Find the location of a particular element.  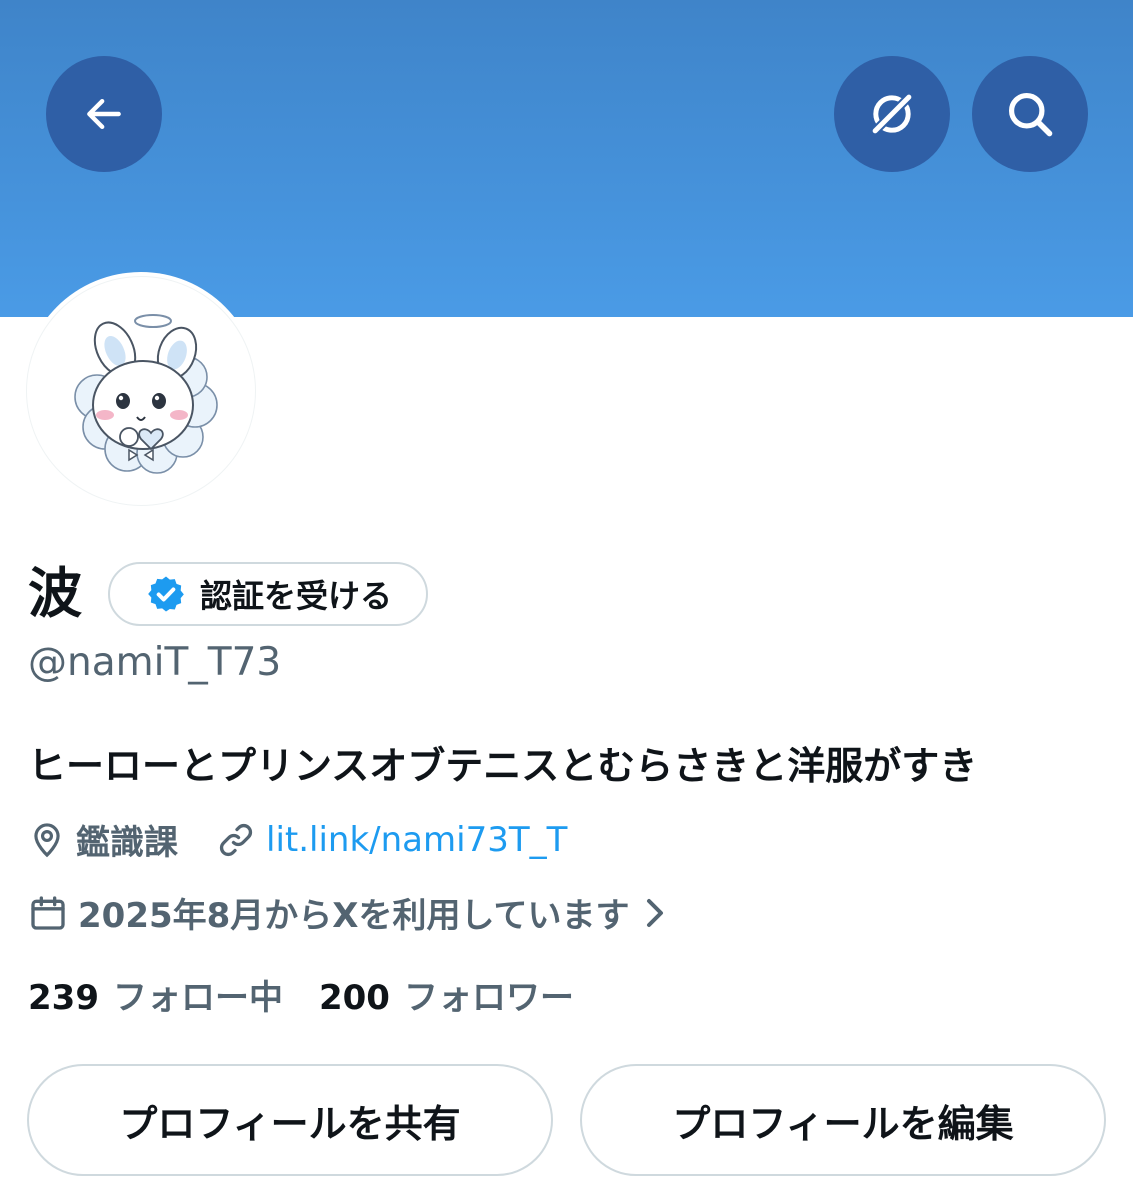

following-stat: 239 フォロー中 is located at coordinates (155, 994).